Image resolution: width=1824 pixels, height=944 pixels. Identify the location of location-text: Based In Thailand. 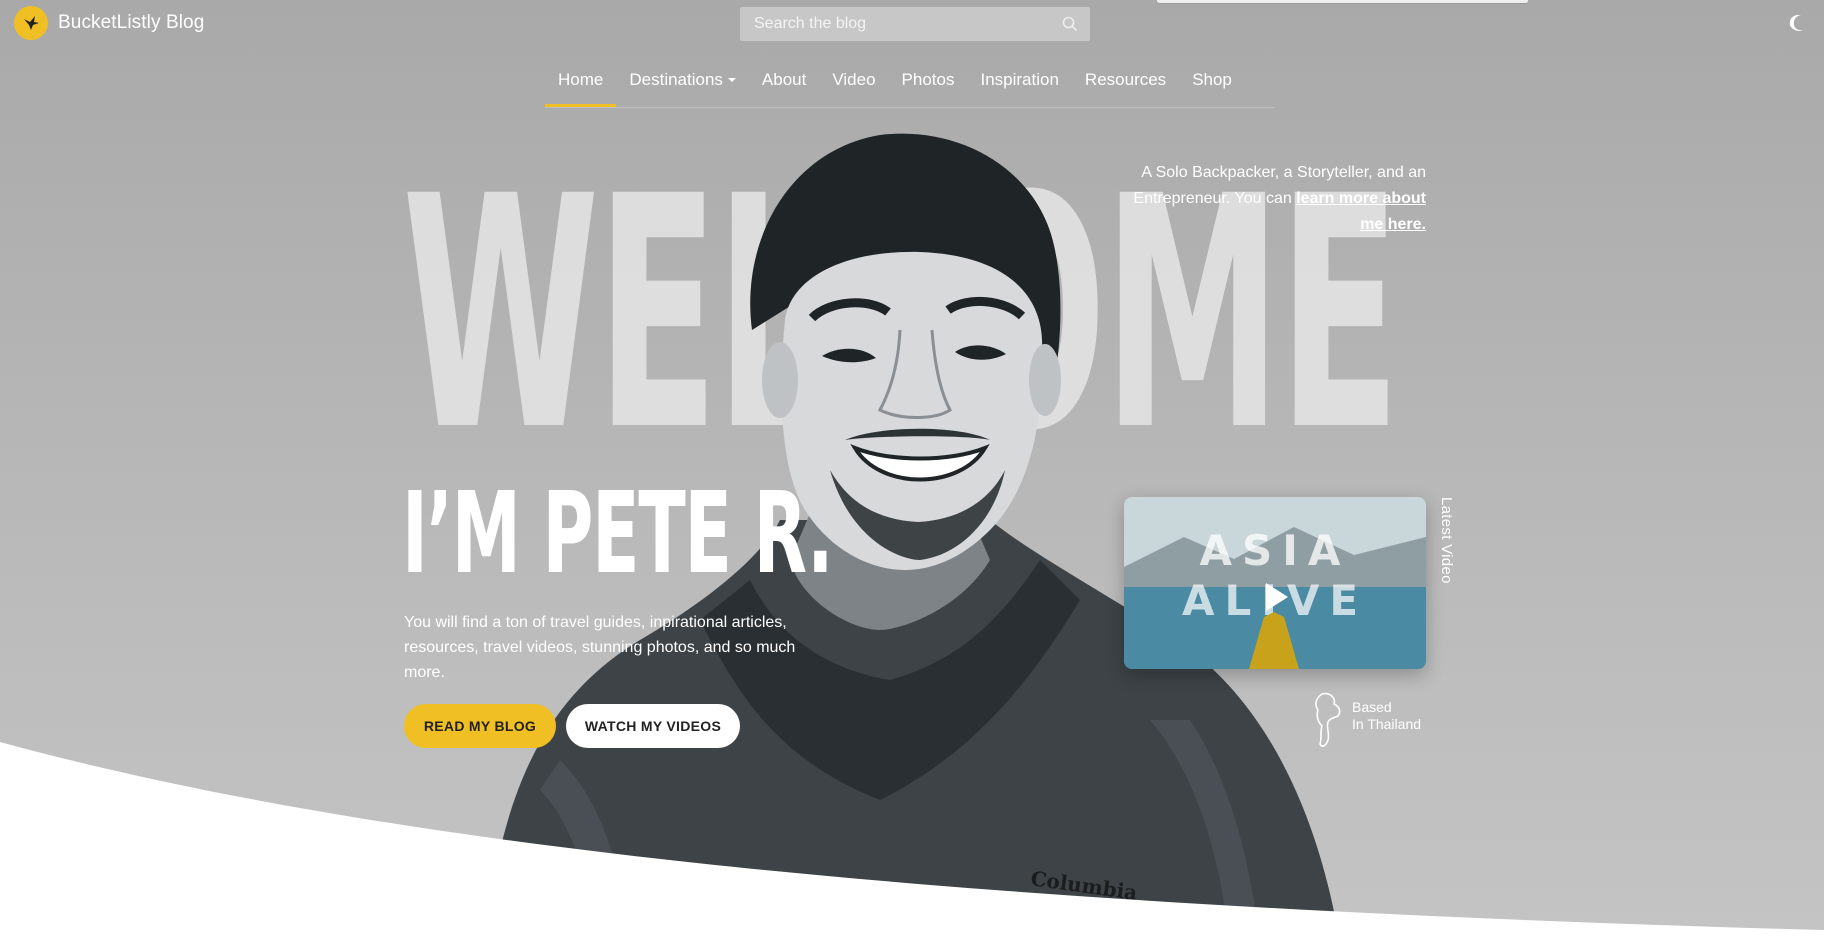
(1386, 724).